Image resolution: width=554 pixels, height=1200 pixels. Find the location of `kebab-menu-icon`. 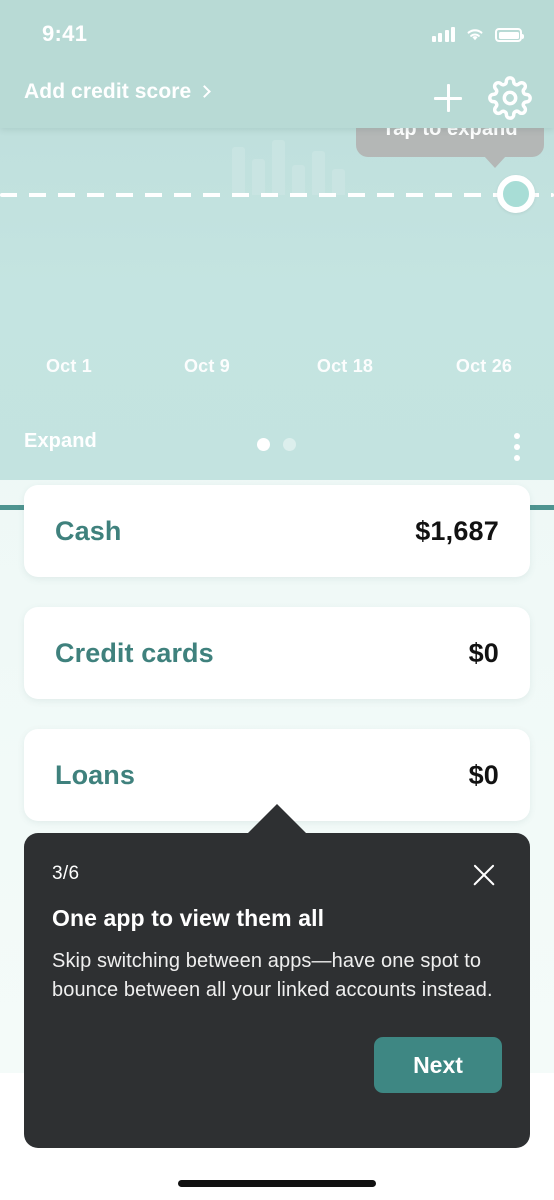

kebab-menu-icon is located at coordinates (517, 447).